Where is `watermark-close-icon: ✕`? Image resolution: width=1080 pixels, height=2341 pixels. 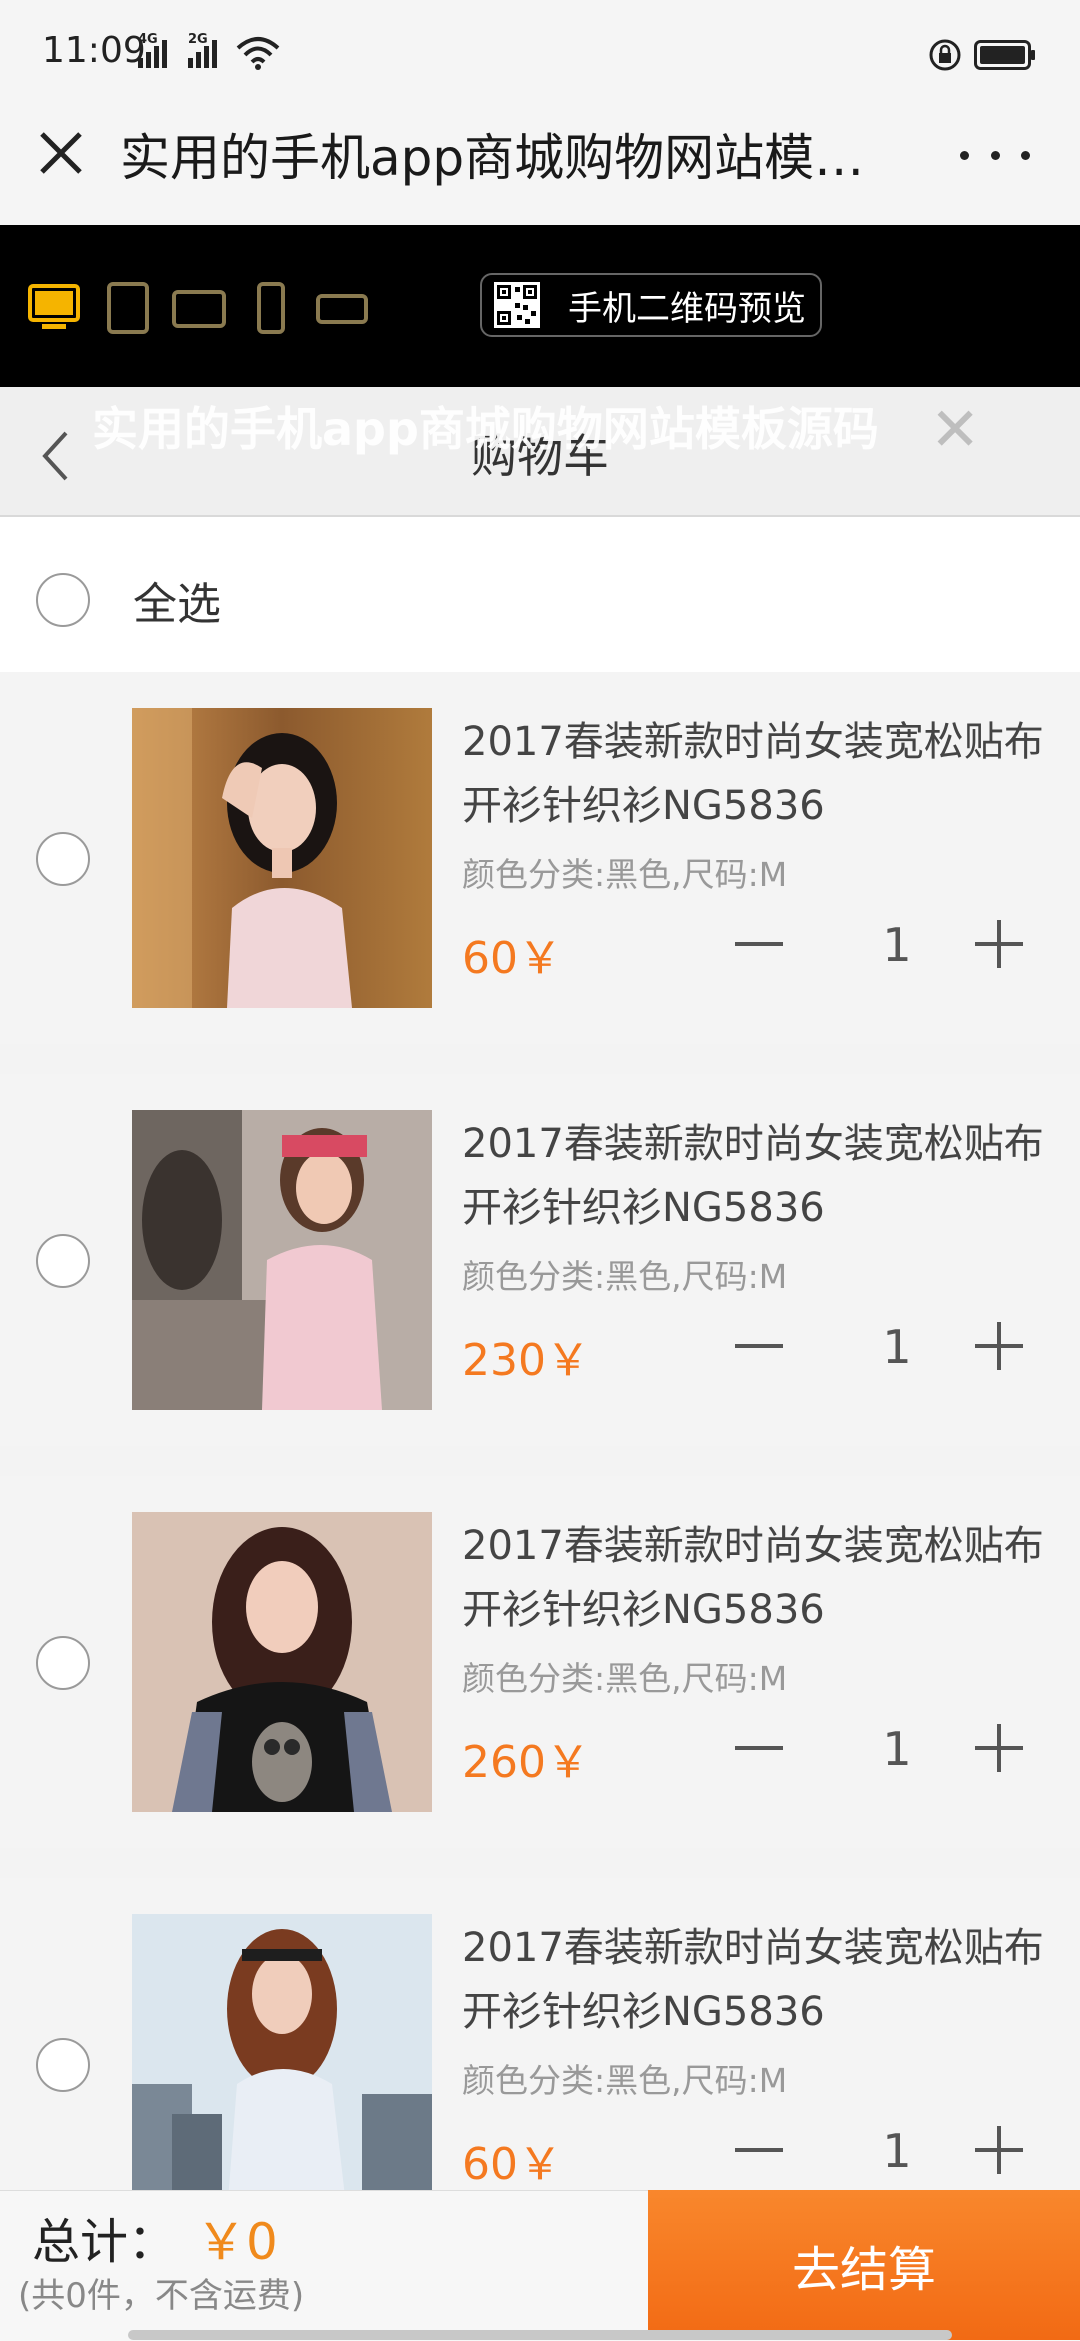 watermark-close-icon: ✕ is located at coordinates (955, 430).